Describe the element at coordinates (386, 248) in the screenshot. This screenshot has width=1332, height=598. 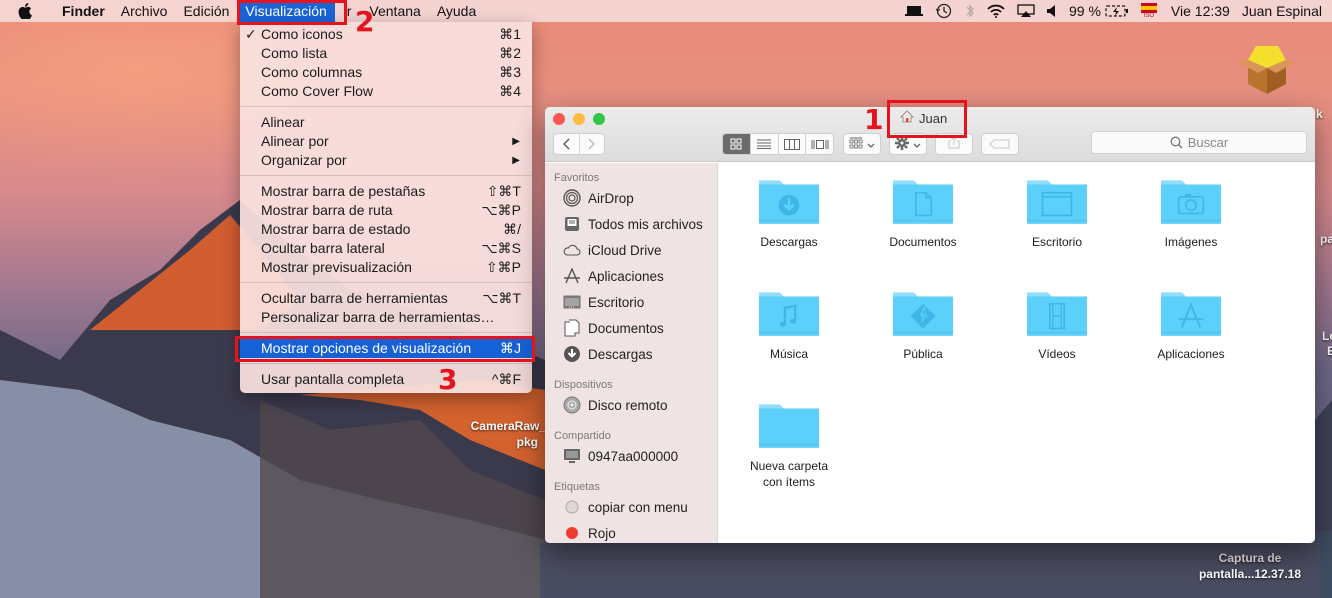
I see `menu-item-ocultar-barra-lateral: Ocultar barra lateral ⌥⌘S` at that location.